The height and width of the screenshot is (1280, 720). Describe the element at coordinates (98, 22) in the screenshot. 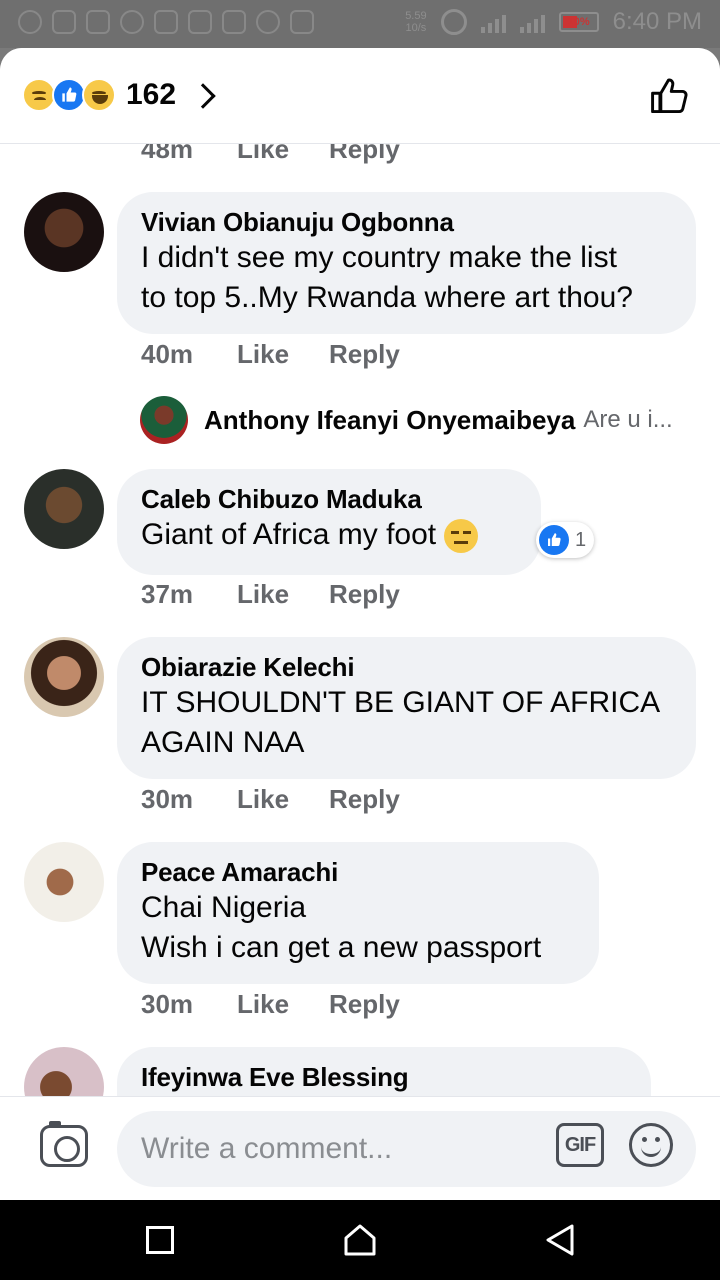

I see `copy-icon` at that location.